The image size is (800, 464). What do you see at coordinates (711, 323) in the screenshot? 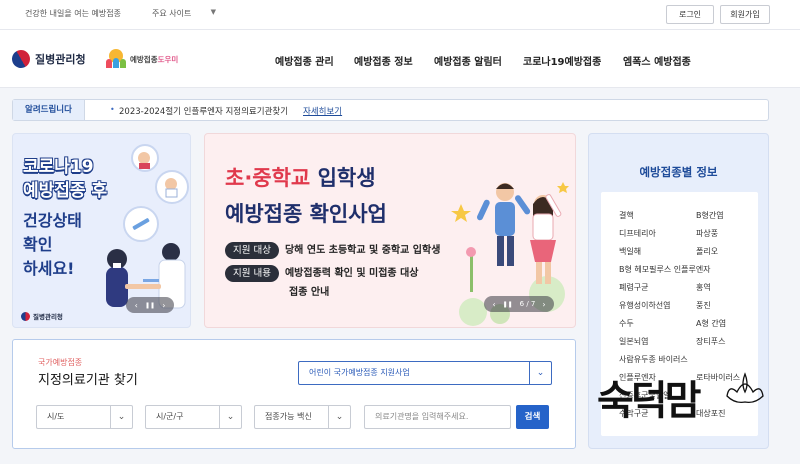
I see `vaccine-item: A형 간염` at bounding box center [711, 323].